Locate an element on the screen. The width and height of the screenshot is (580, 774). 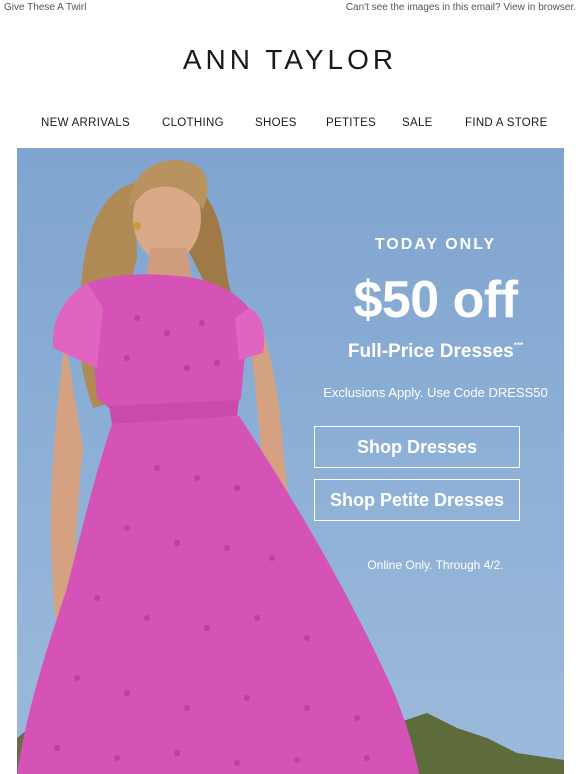
nav-item-clothing: CLOTHING is located at coordinates (193, 123).